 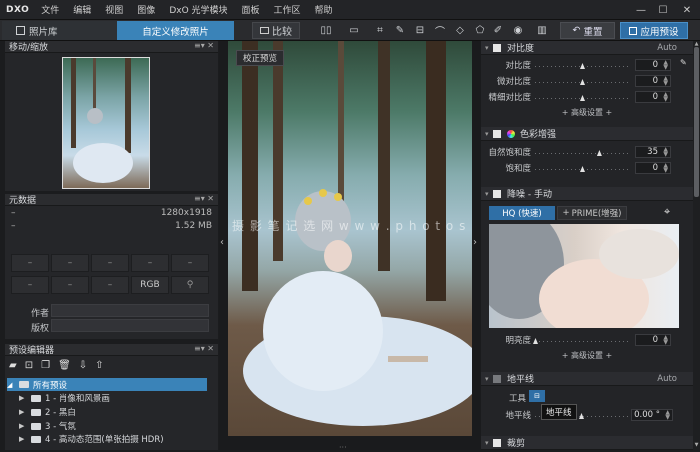 I want to click on horizon-tool-button: ⊟, so click(x=537, y=396).